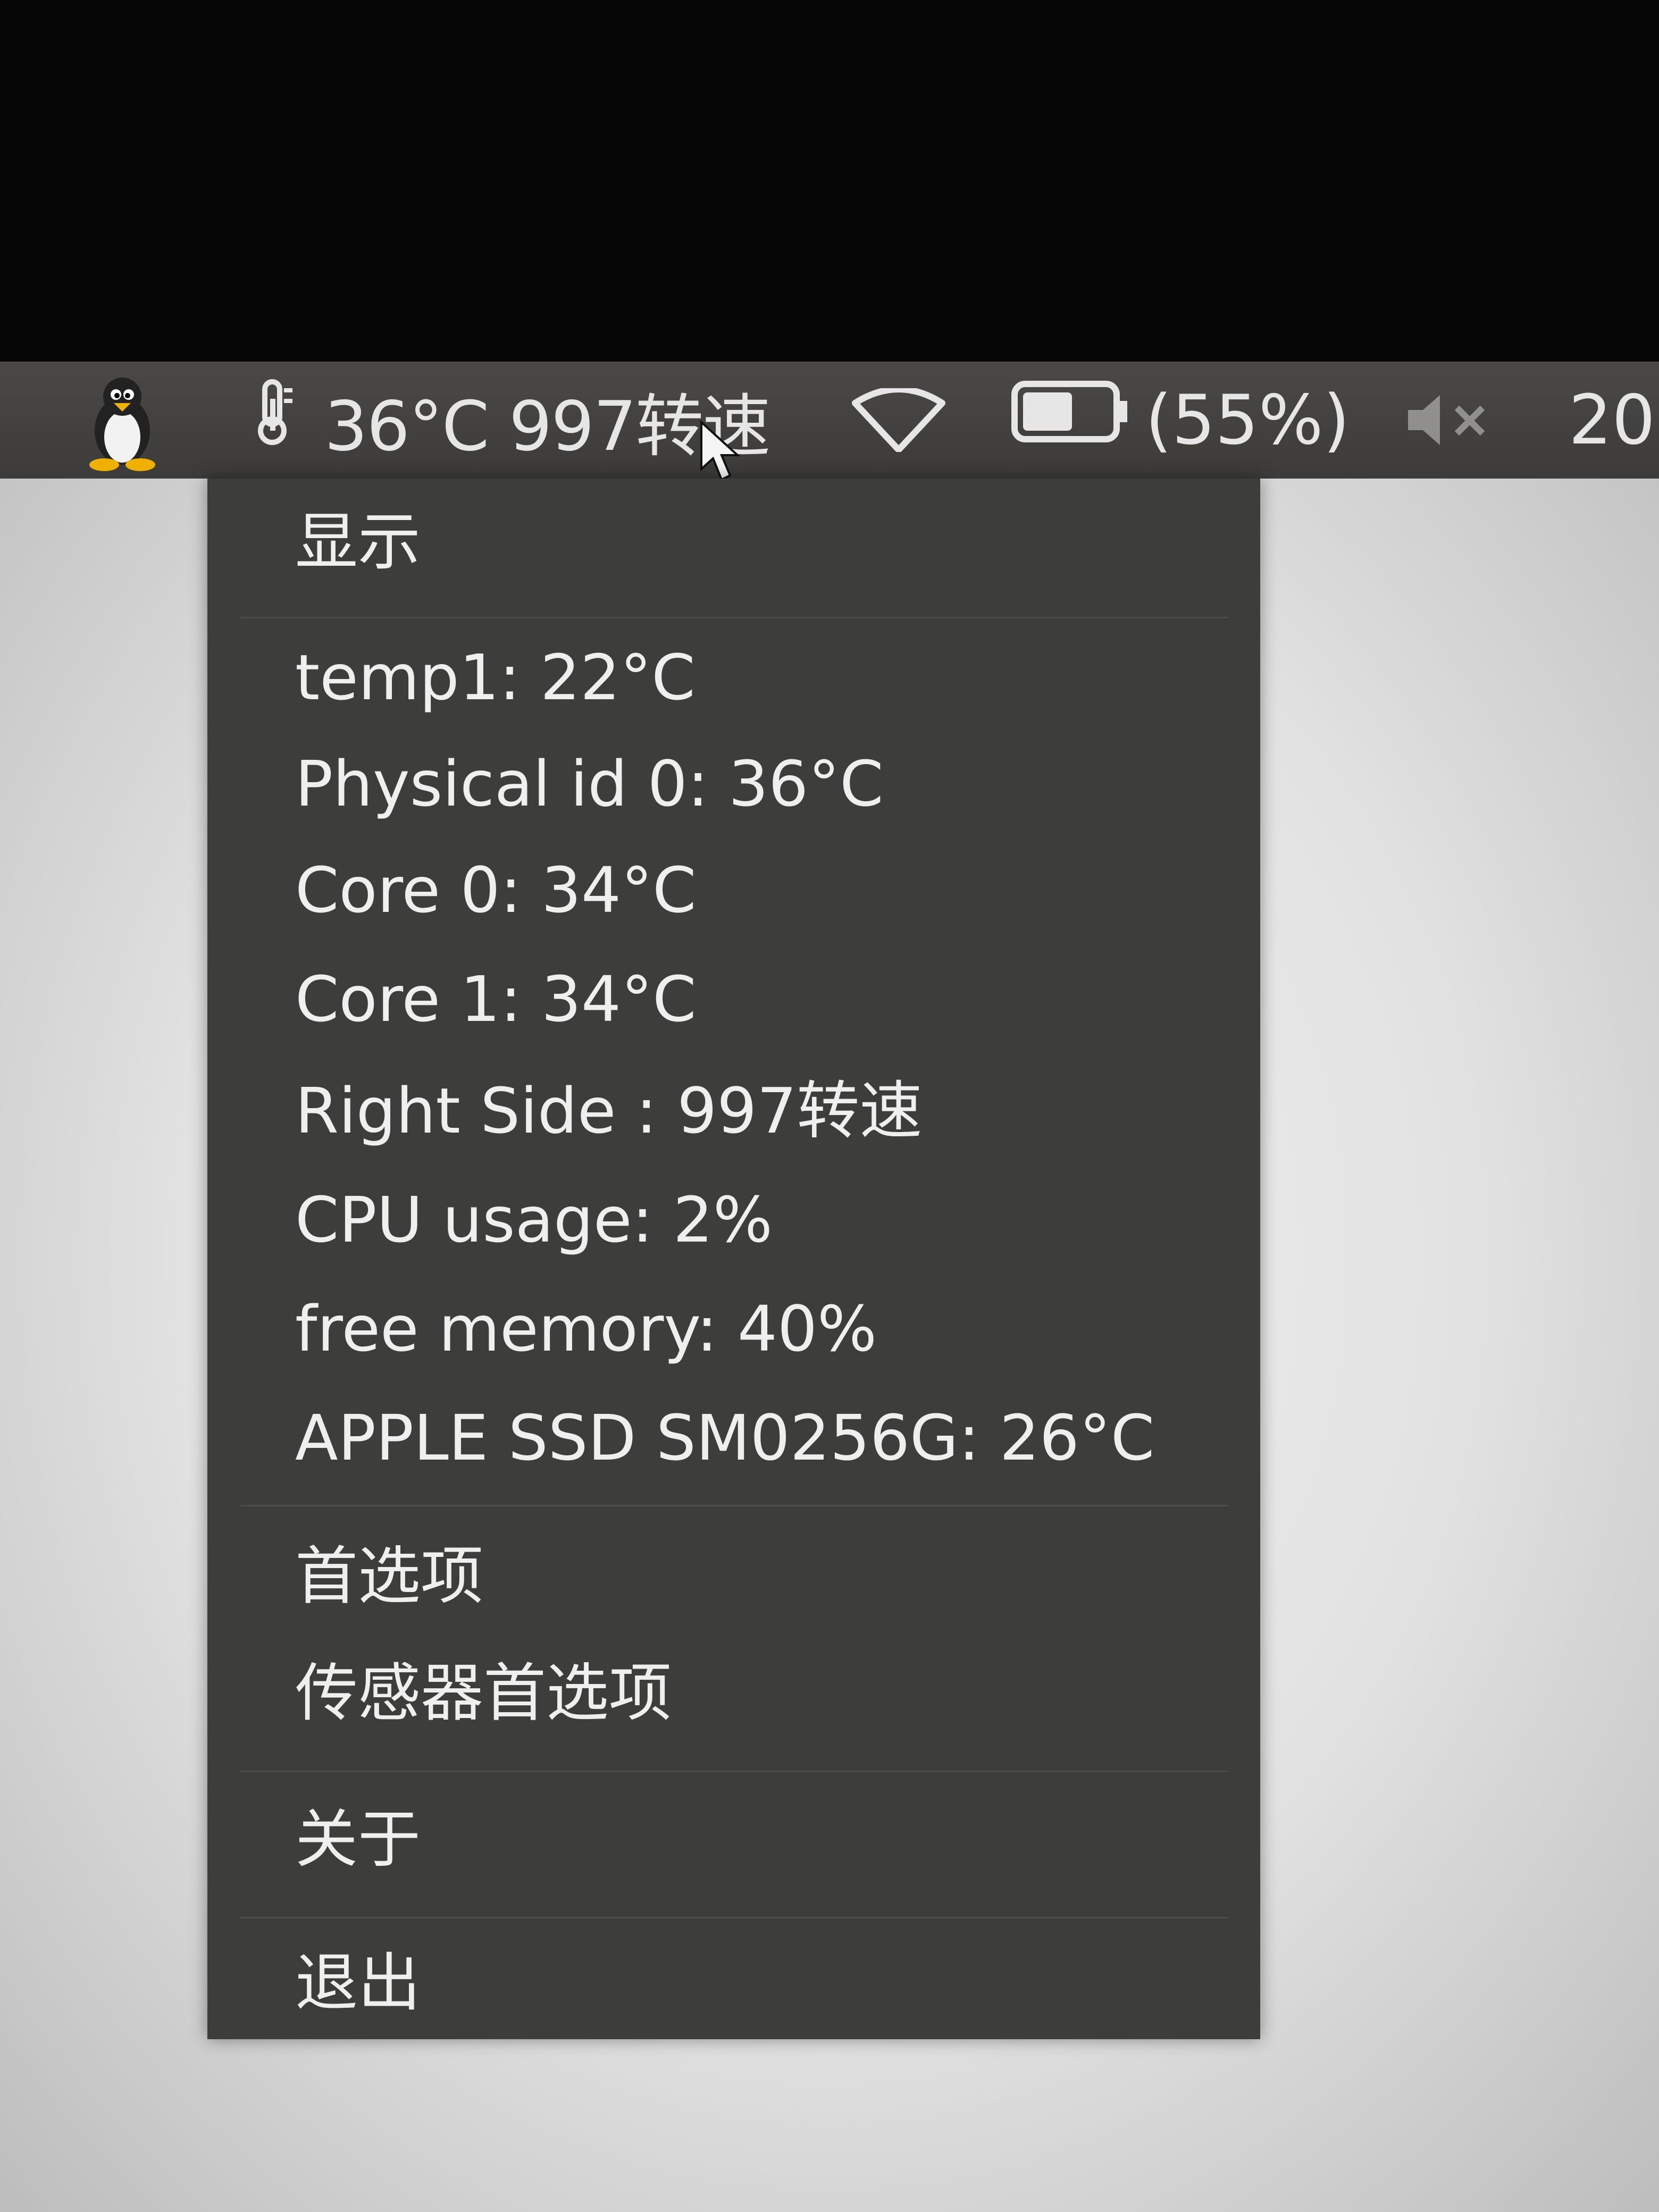  What do you see at coordinates (898, 420) in the screenshot?
I see `wifi-icon` at bounding box center [898, 420].